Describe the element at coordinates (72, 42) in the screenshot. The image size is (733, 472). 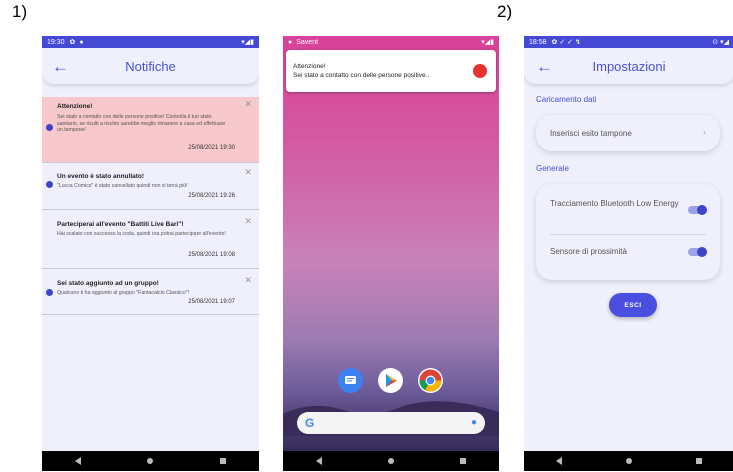
I see `gear-icon: ✿` at that location.